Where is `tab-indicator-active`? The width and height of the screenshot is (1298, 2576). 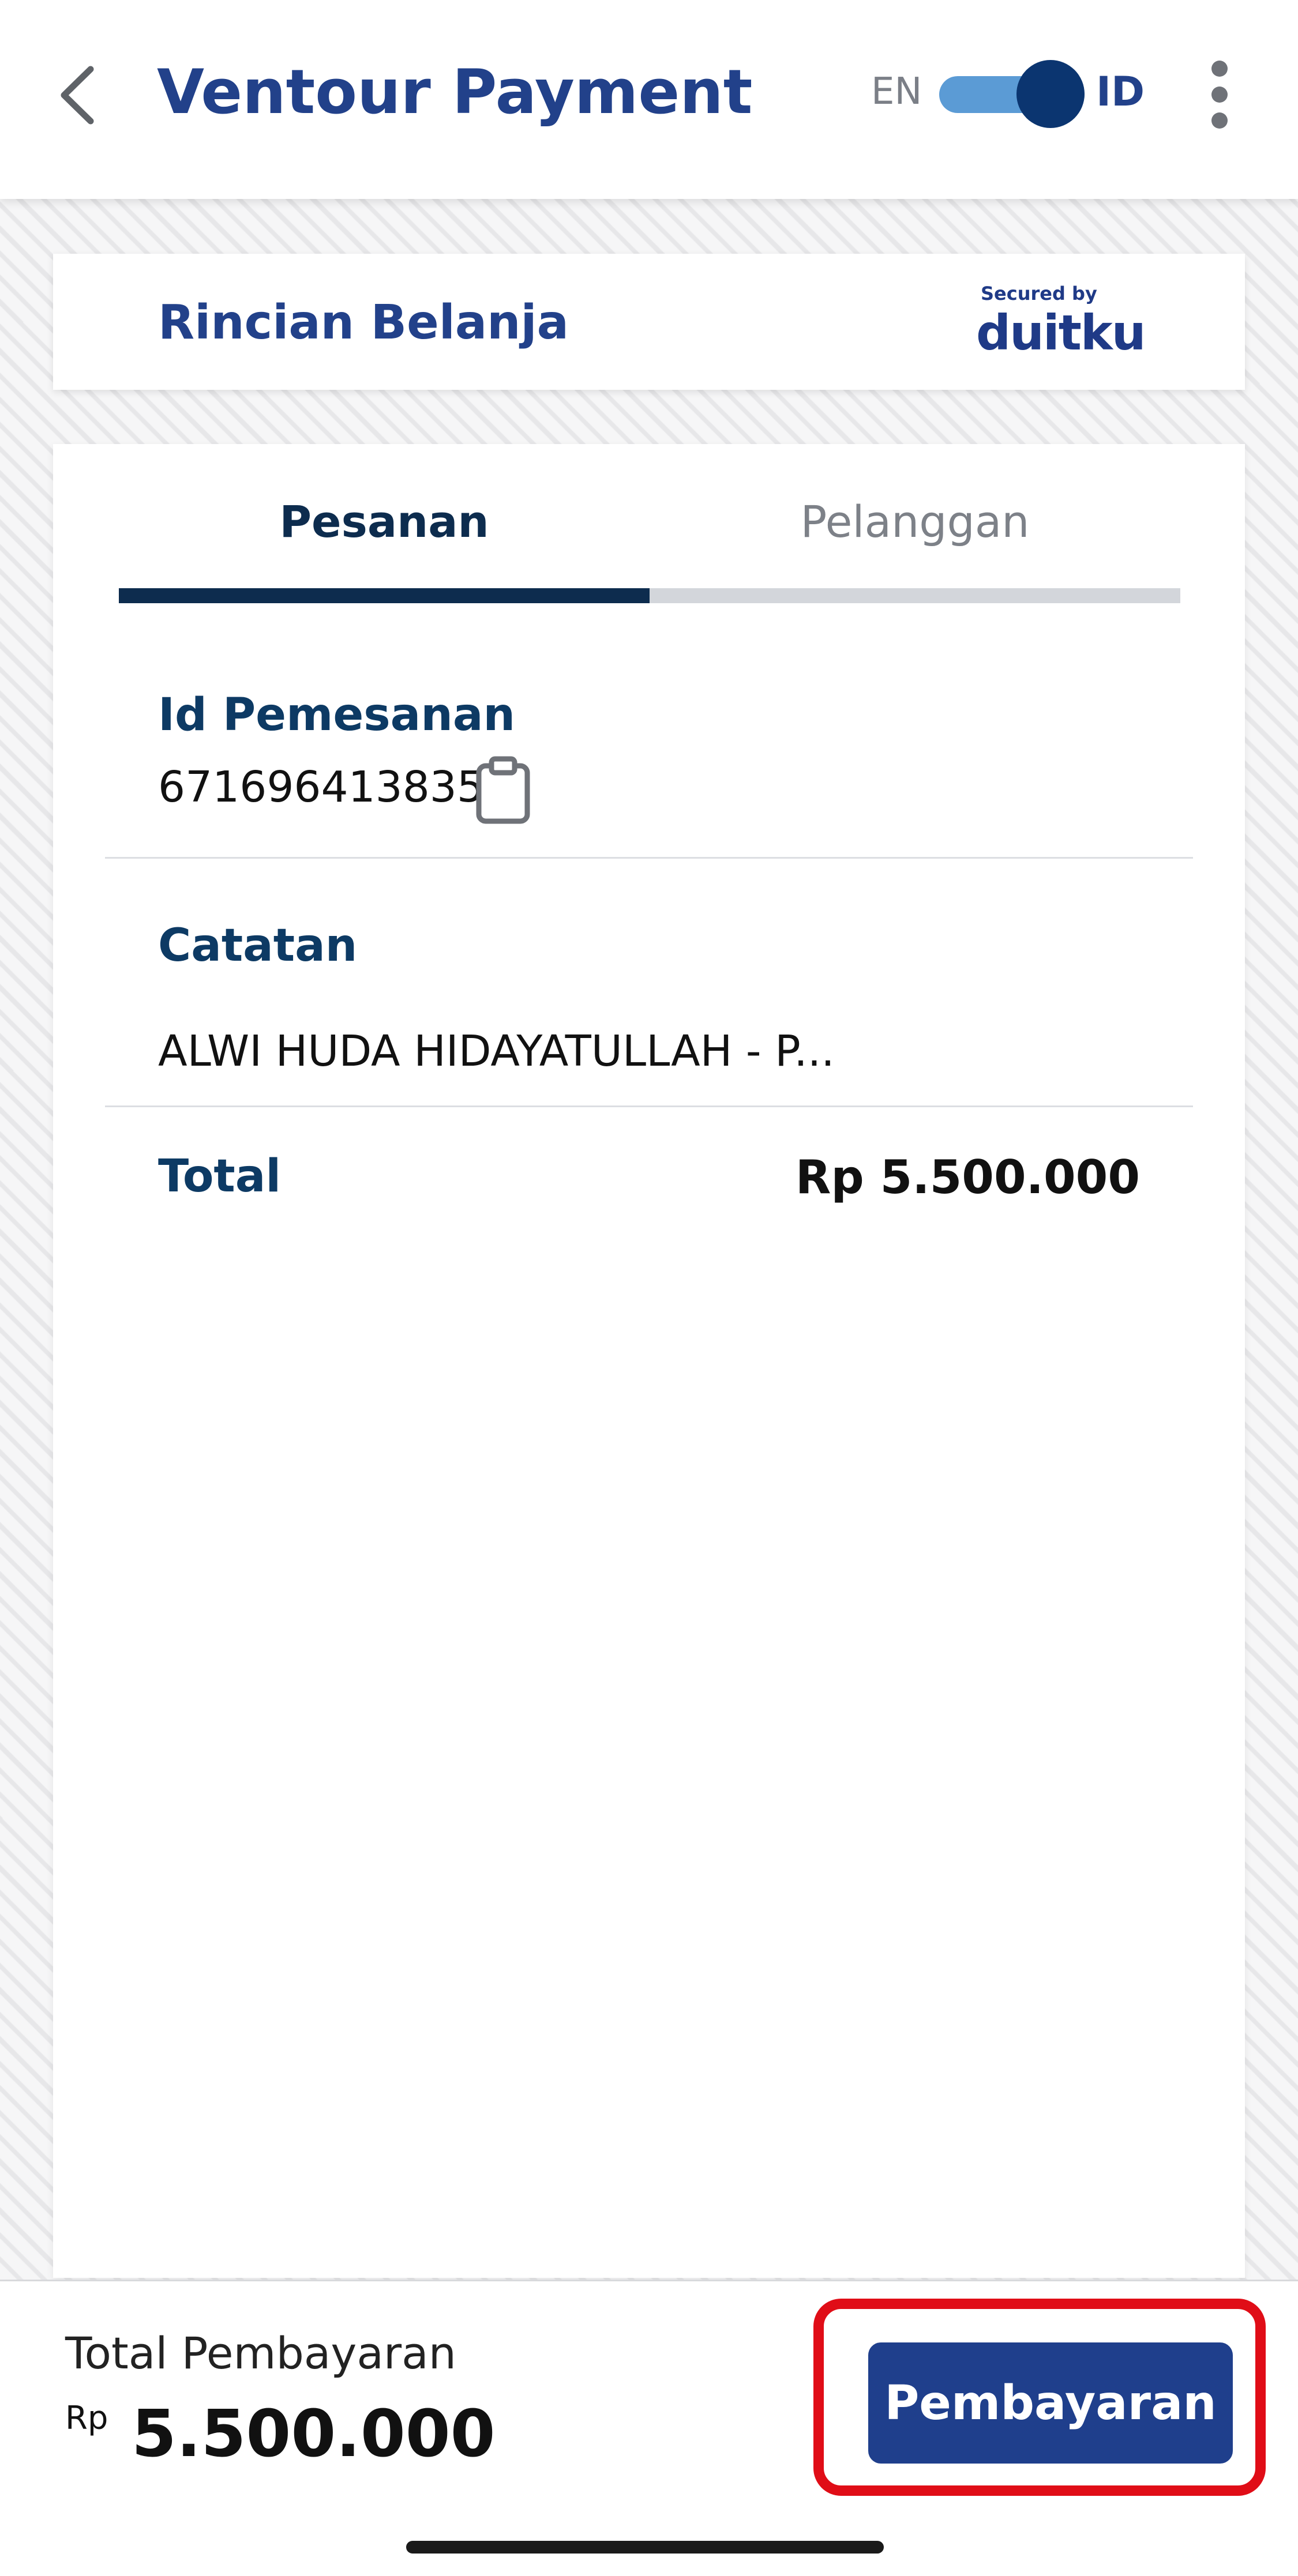
tab-indicator-active is located at coordinates (384, 595).